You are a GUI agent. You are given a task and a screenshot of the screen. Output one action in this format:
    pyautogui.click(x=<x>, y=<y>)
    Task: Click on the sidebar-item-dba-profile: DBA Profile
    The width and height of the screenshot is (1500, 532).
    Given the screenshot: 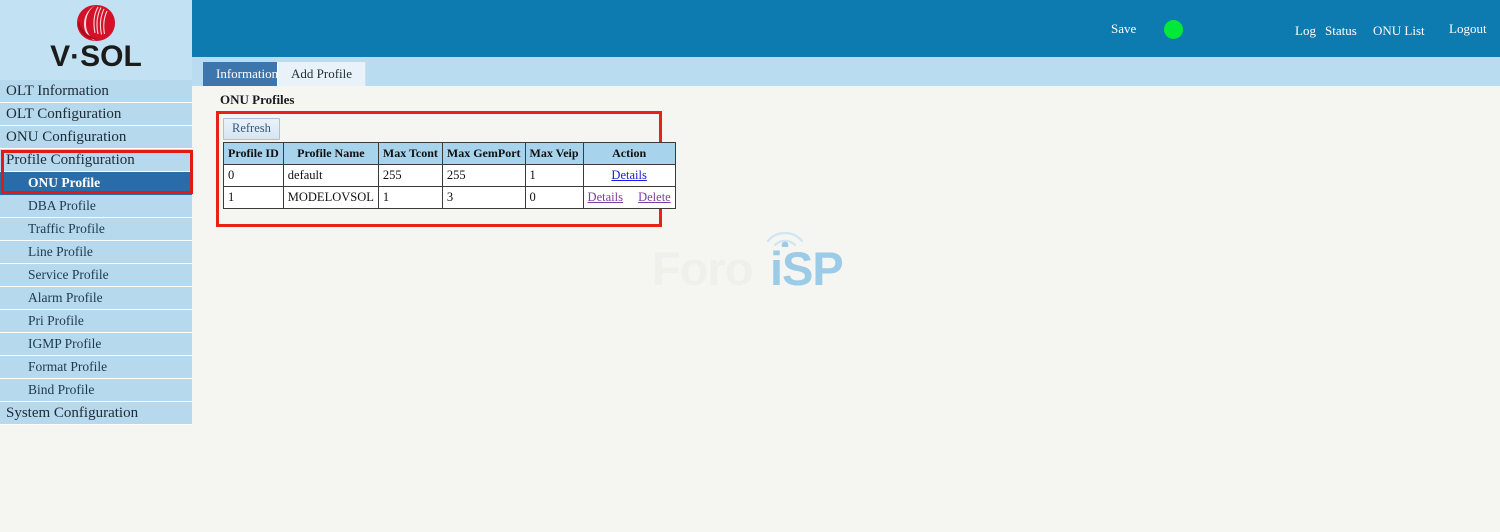 What is the action you would take?
    pyautogui.click(x=96, y=206)
    